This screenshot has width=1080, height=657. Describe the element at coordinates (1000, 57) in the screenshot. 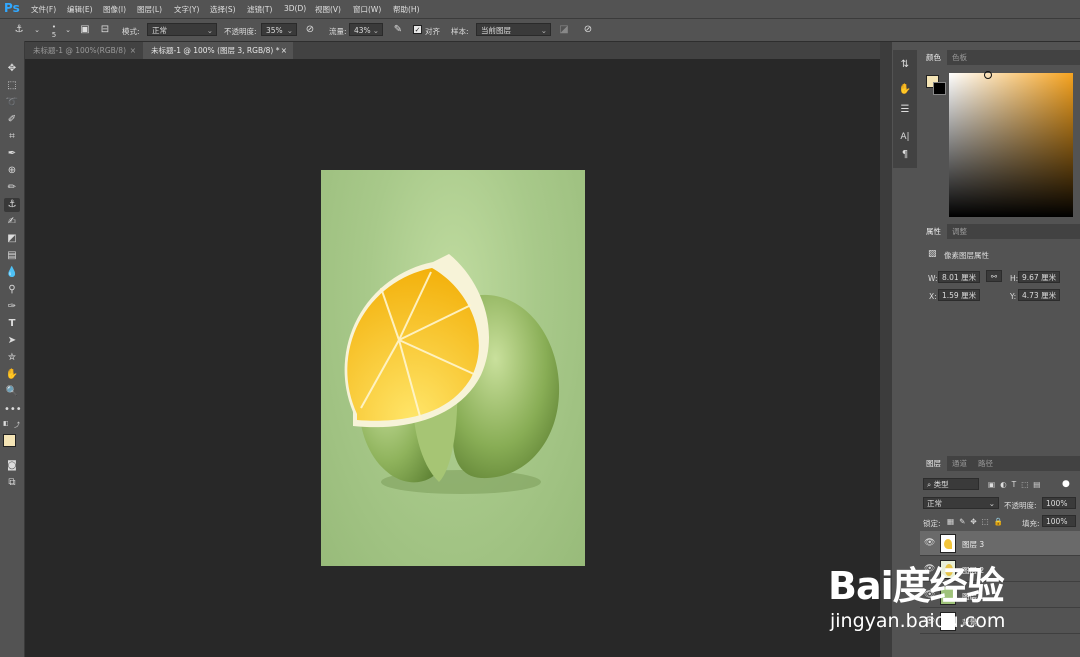

I see `color-panel-tabs: 颜色 色板` at that location.